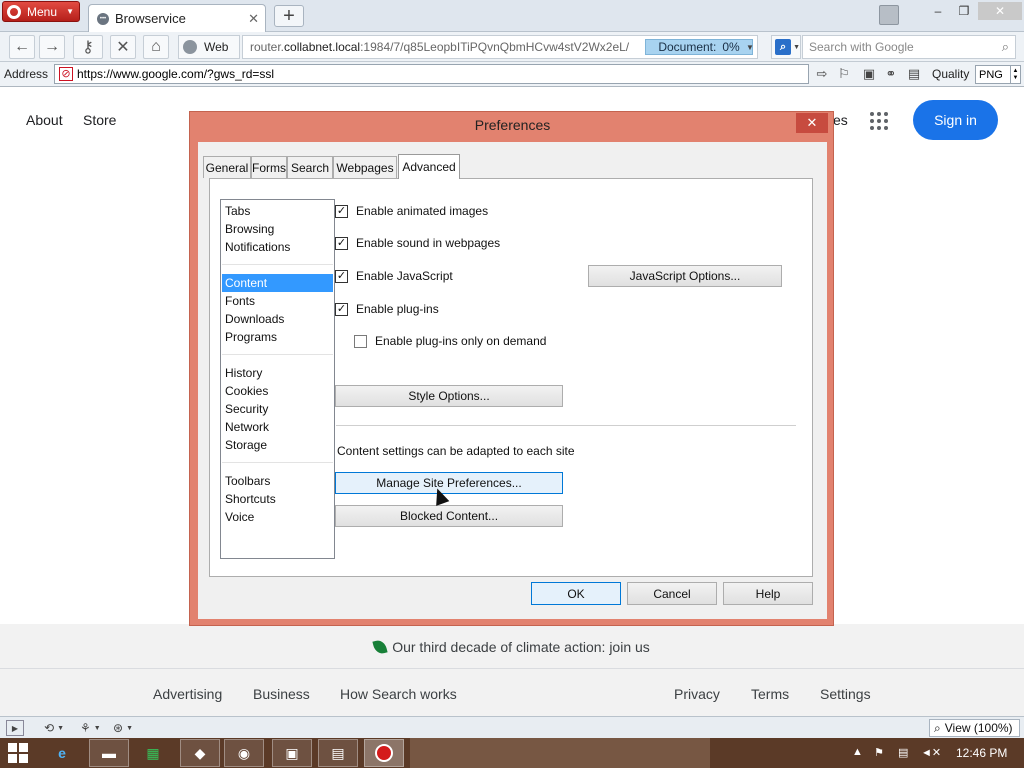 The width and height of the screenshot is (1024, 768). Describe the element at coordinates (1015, 74) in the screenshot. I see `spinner-icon: ▲ ▼` at that location.